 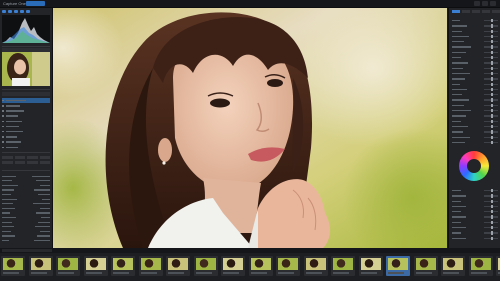 I want to click on left-tool-panel, so click(x=26, y=128).